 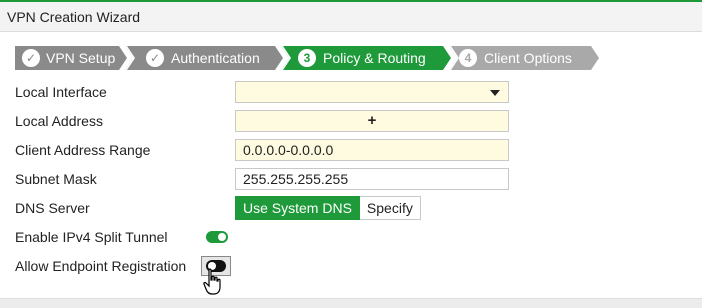 I want to click on step-label: Policy & Routing, so click(x=374, y=58).